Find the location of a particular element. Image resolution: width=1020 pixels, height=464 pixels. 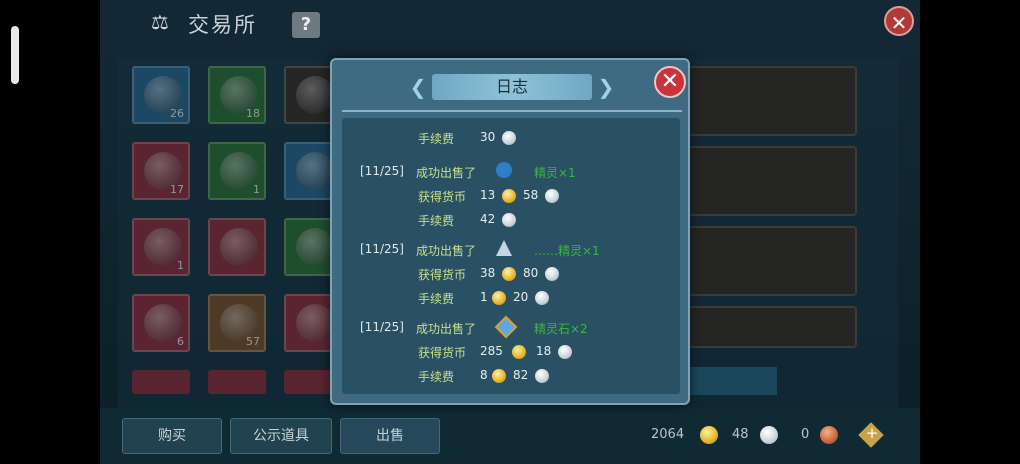

fee-gold: 8 is located at coordinates (484, 375).